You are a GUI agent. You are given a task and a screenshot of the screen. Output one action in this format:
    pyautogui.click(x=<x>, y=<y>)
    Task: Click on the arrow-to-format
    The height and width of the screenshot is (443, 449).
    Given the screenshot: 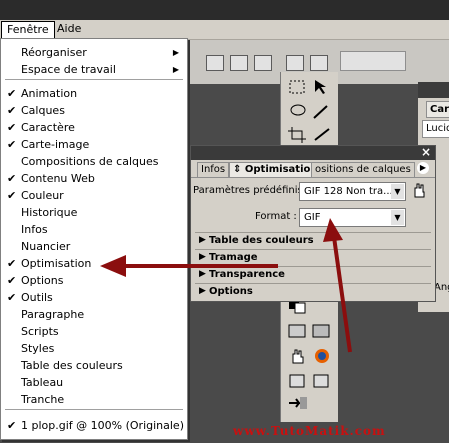 What is the action you would take?
    pyautogui.click(x=342, y=294)
    